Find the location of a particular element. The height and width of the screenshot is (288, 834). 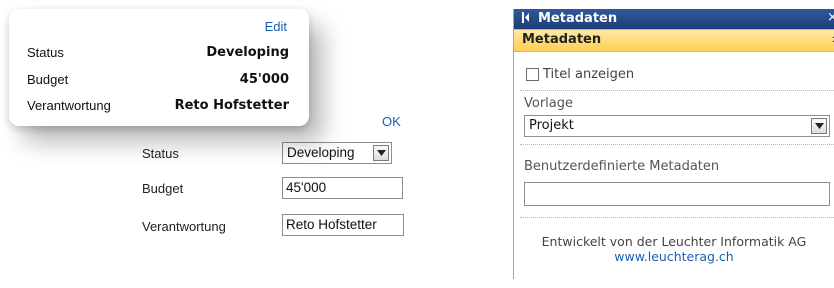

popup-row-owner: Verantwortung Reto Hofstetter is located at coordinates (158, 107).